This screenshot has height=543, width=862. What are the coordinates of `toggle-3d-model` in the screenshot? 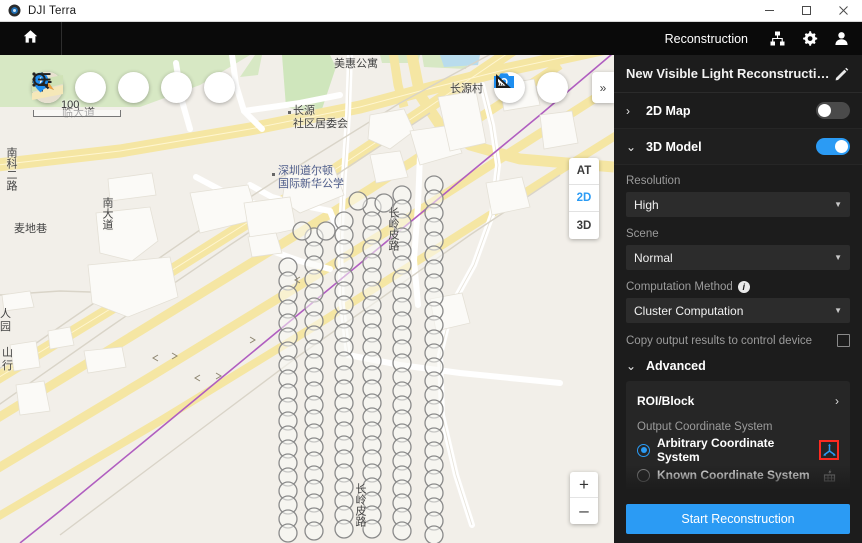 It's located at (833, 146).